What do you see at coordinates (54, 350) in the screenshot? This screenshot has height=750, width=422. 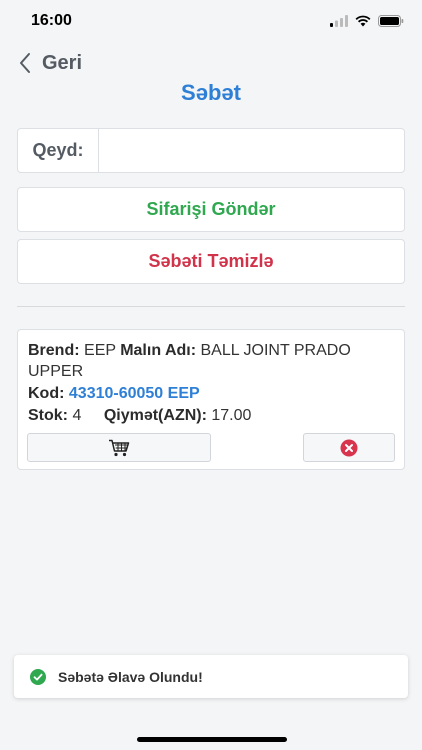 I see `brand-label: Brend:` at bounding box center [54, 350].